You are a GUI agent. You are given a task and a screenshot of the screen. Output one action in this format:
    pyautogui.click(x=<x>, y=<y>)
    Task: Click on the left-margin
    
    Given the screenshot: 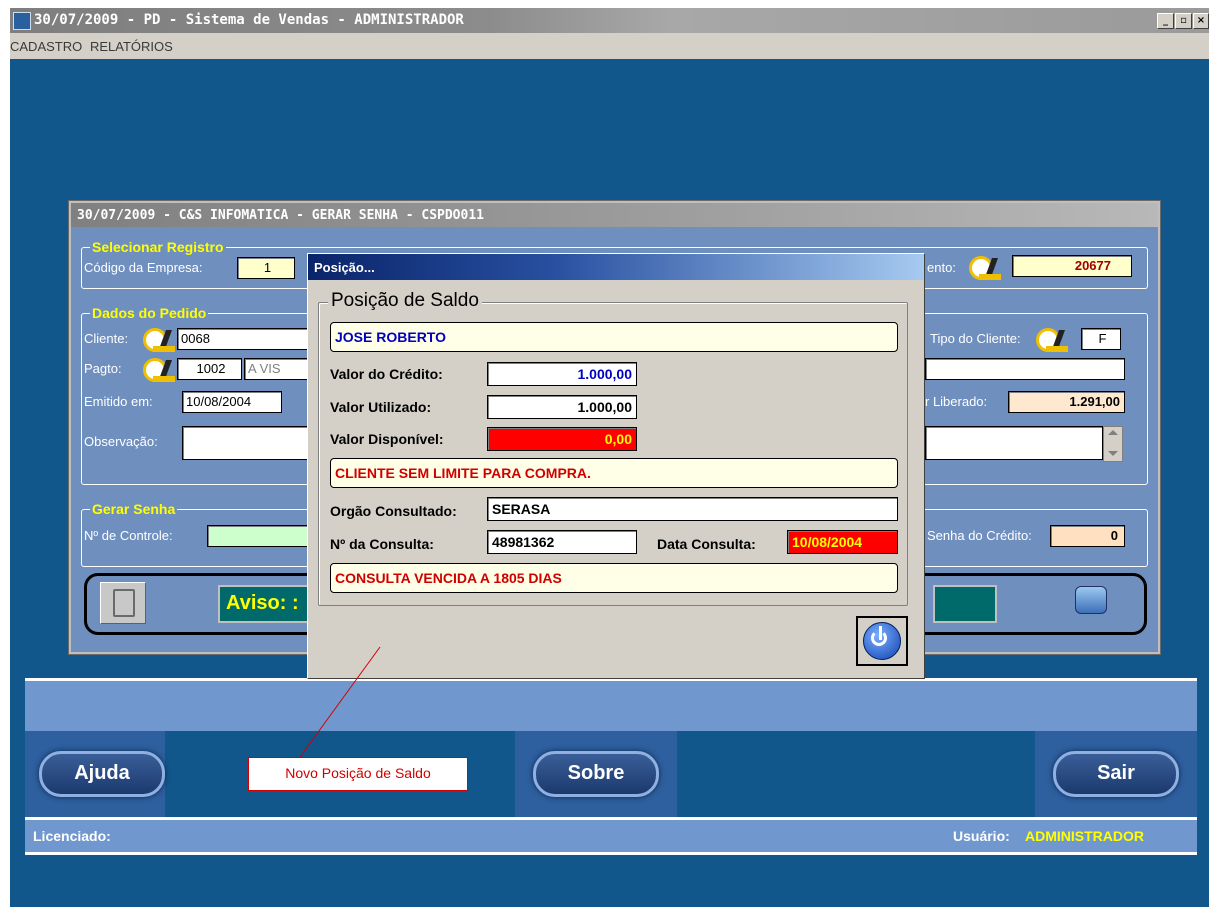 What is the action you would take?
    pyautogui.click(x=5, y=453)
    